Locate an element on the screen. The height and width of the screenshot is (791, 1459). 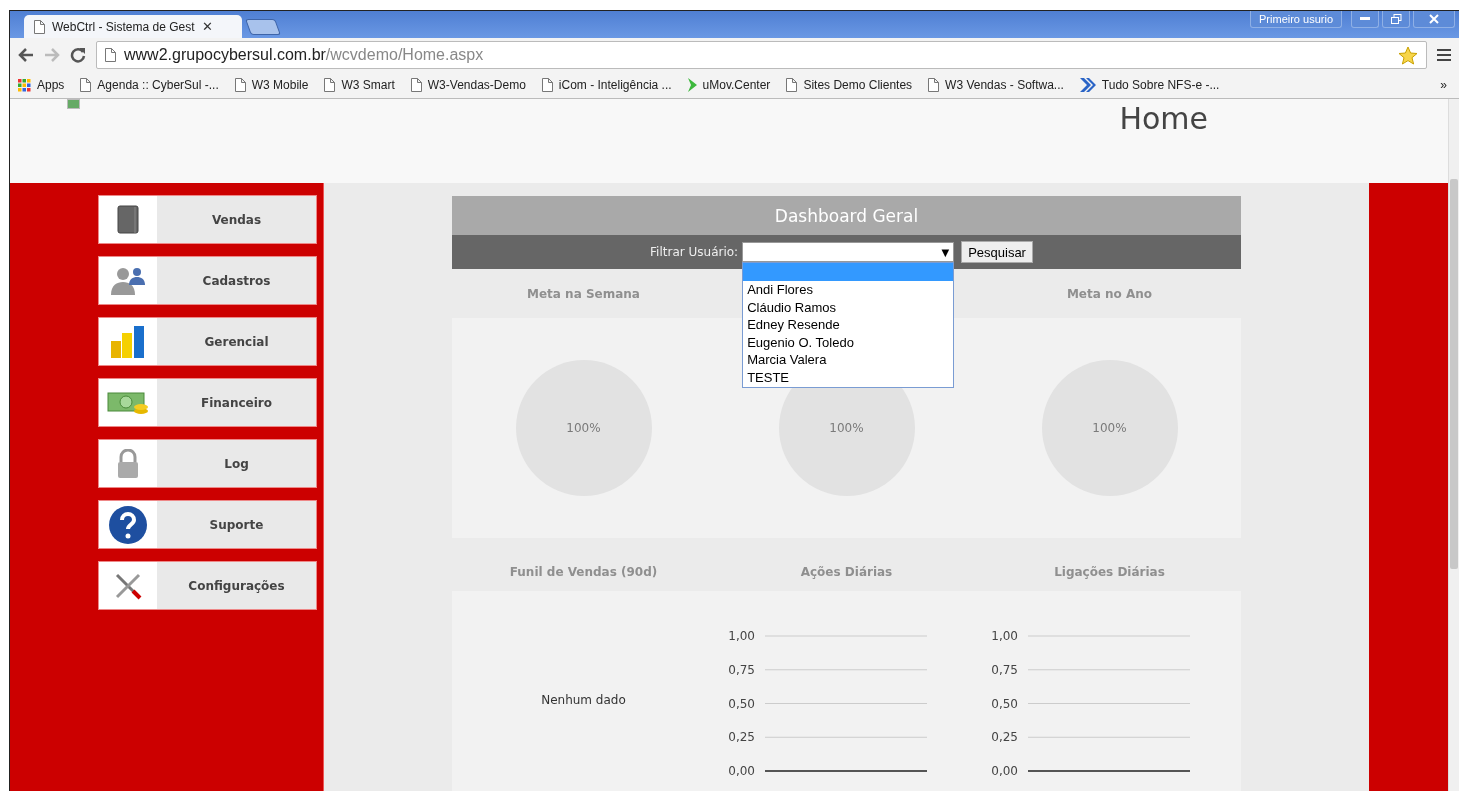
menu-button: Gerencial is located at coordinates (207, 341).